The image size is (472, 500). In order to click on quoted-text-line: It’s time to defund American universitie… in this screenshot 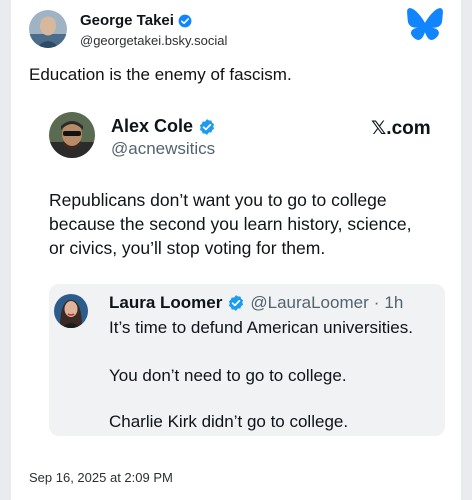, I will do `click(261, 327)`.